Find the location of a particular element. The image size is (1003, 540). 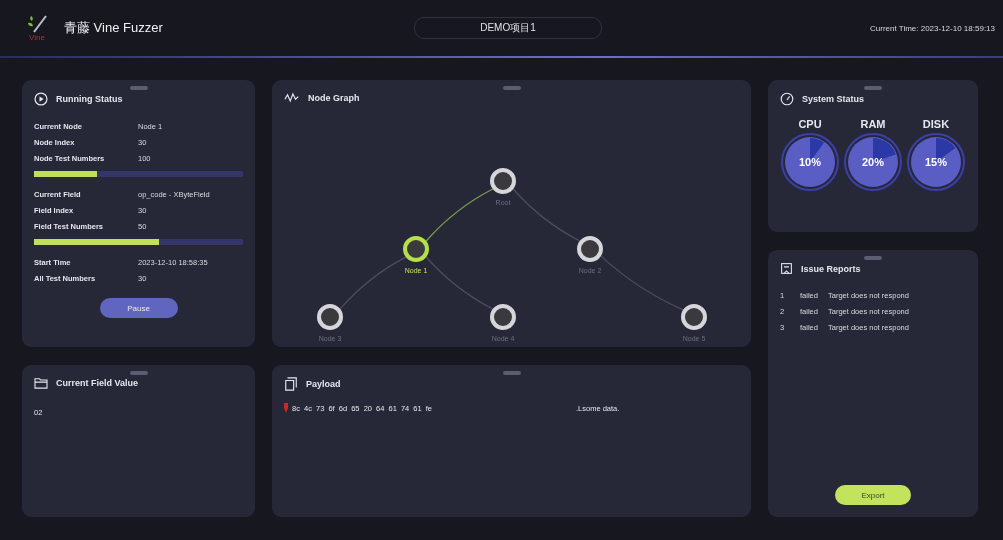

logo-text: Vine is located at coordinates (37, 38).